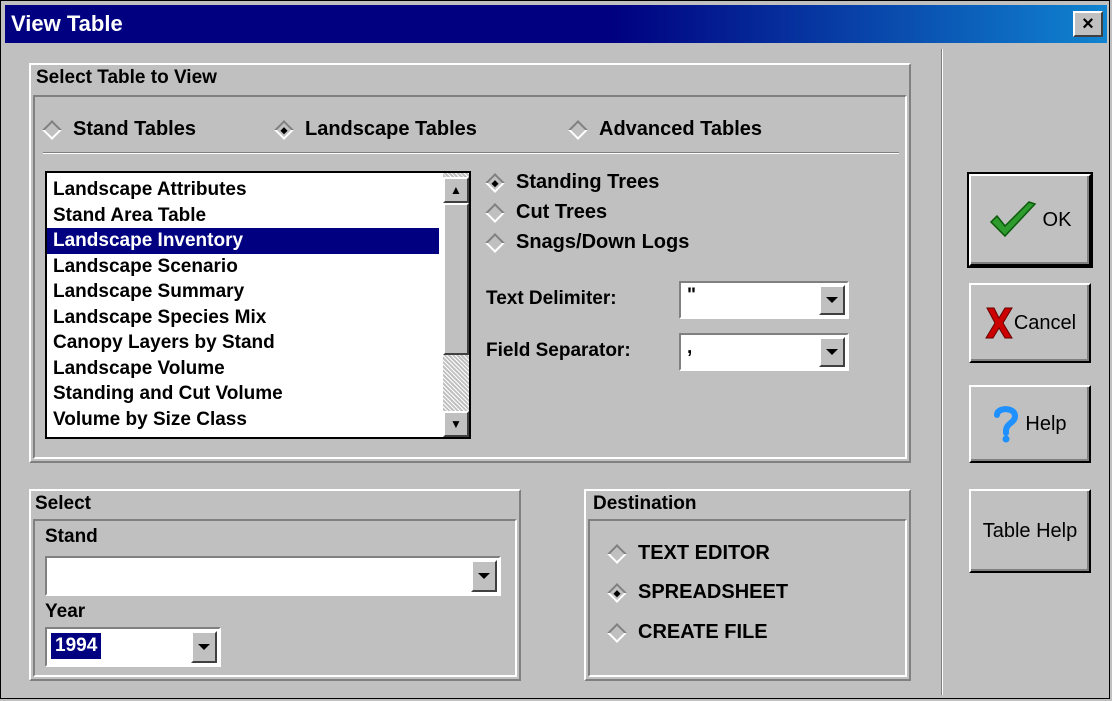 The image size is (1112, 701). What do you see at coordinates (258, 318) in the screenshot?
I see `list-item: Landscape Species Mix` at bounding box center [258, 318].